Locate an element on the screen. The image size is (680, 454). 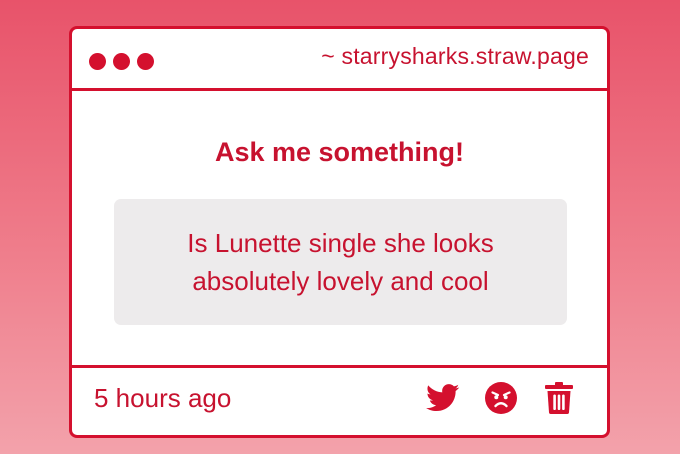
react-button is located at coordinates (501, 398).